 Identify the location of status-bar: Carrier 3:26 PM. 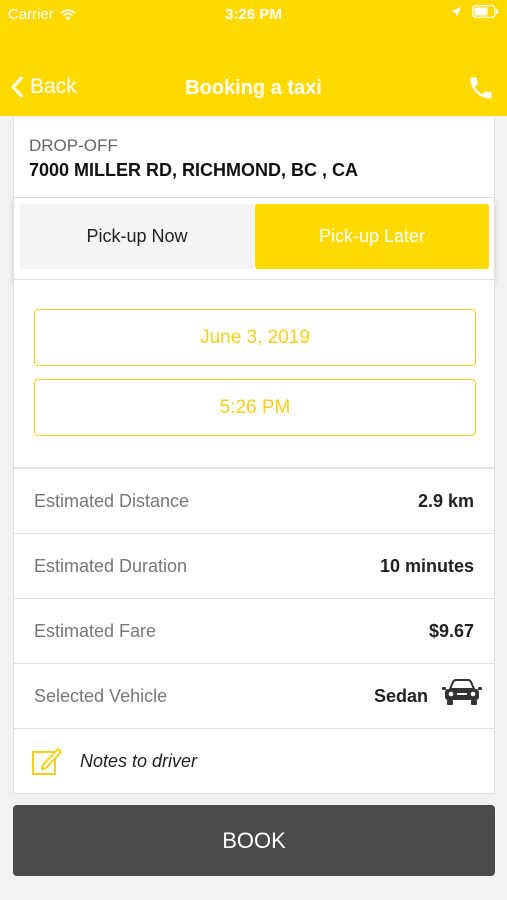
(253, 15).